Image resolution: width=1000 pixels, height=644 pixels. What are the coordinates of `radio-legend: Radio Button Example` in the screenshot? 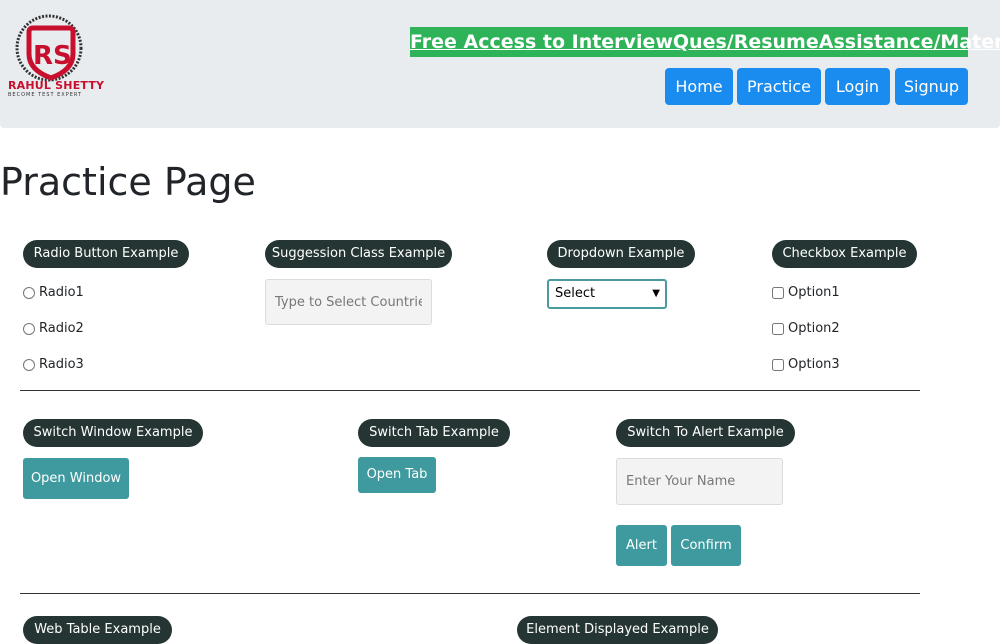 It's located at (106, 254).